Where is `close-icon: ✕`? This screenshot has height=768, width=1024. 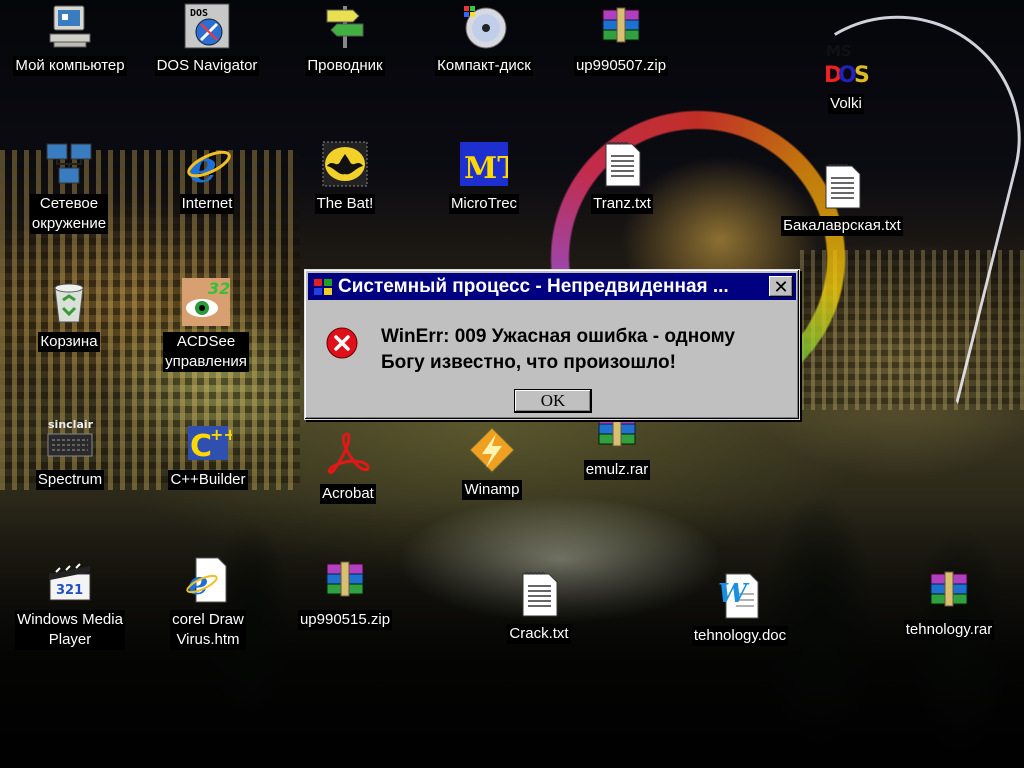
close-icon: ✕ is located at coordinates (781, 286).